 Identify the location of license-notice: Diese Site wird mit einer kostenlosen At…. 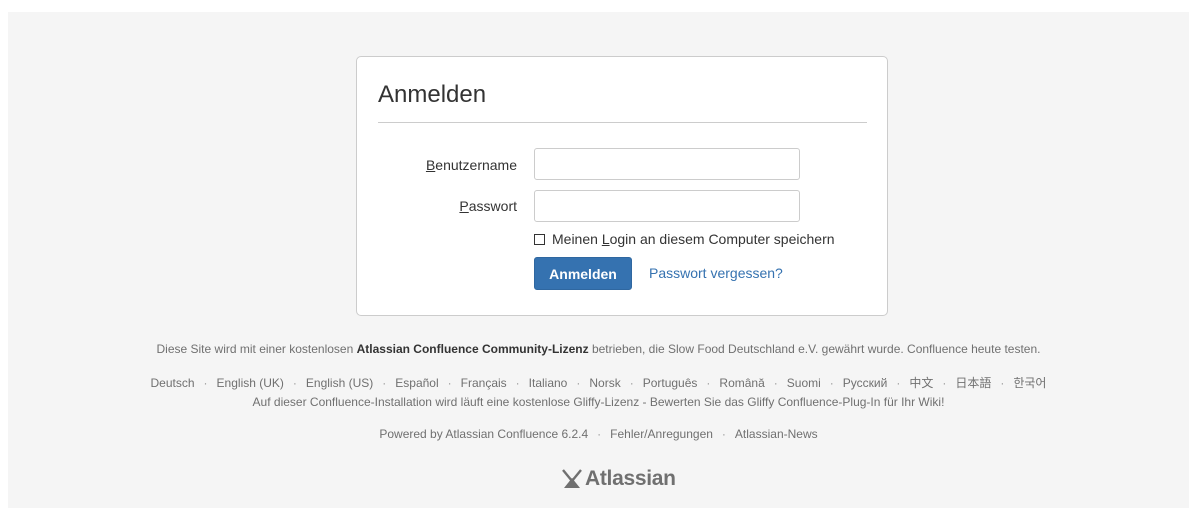
(598, 349).